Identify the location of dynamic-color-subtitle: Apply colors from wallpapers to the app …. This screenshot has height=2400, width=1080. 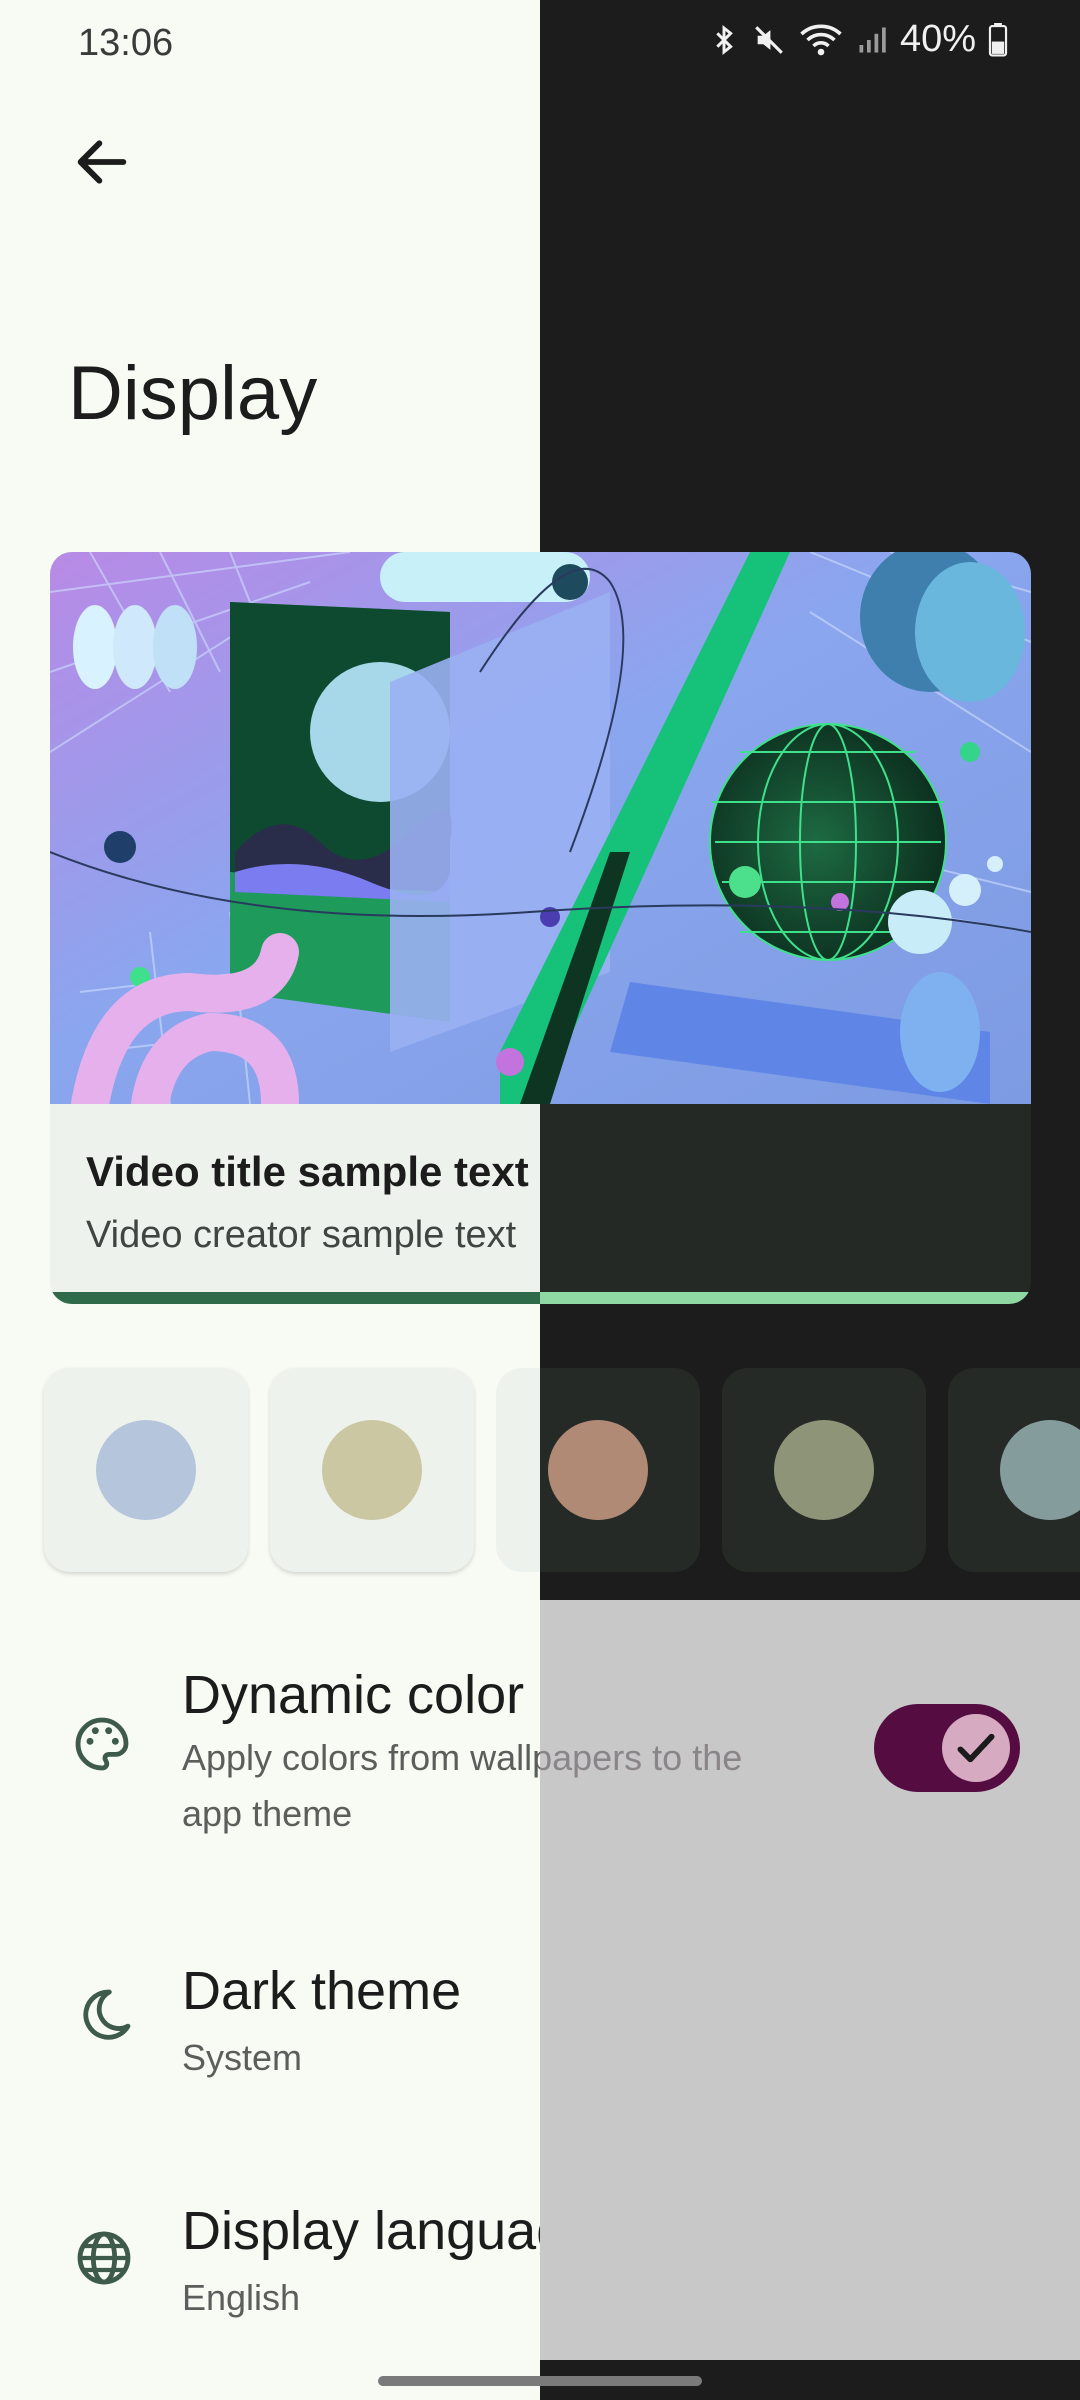
(462, 1786).